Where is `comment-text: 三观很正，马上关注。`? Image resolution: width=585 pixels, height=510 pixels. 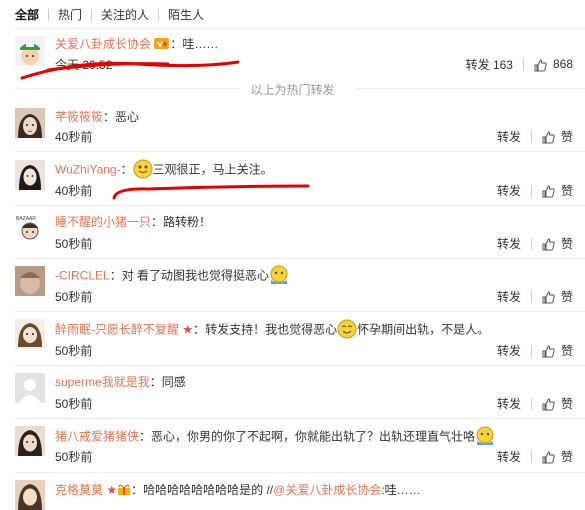
comment-text: 三观很正，马上关注。 is located at coordinates (212, 169).